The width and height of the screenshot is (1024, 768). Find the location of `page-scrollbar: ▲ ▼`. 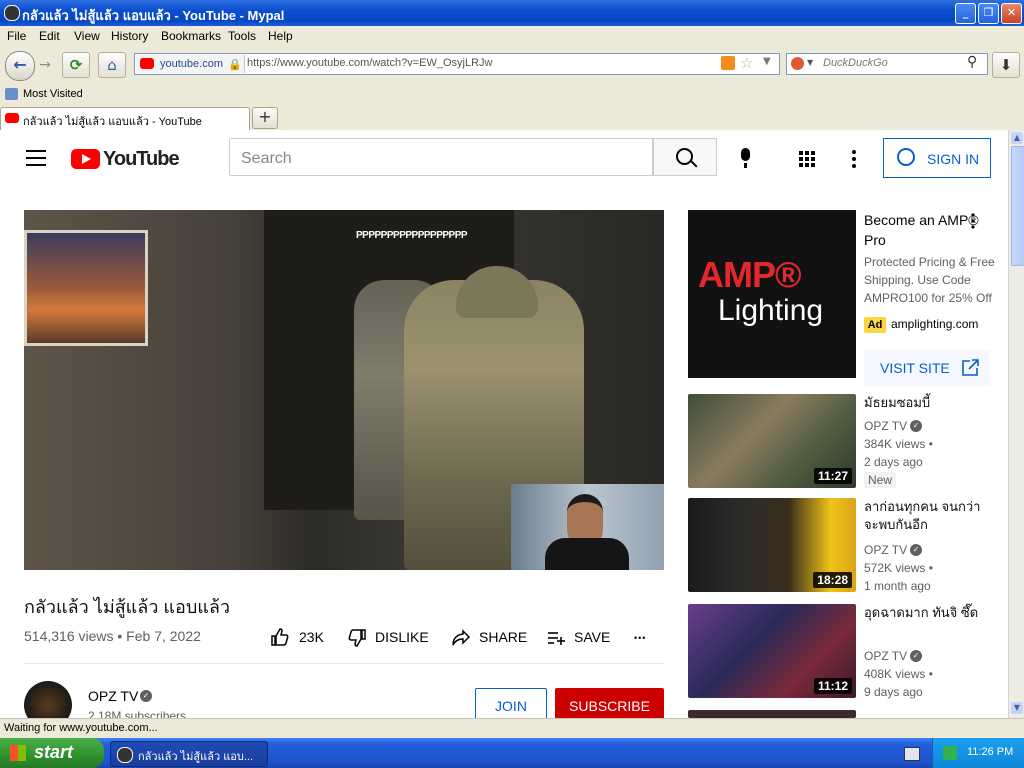

page-scrollbar: ▲ ▼ is located at coordinates (1016, 424).